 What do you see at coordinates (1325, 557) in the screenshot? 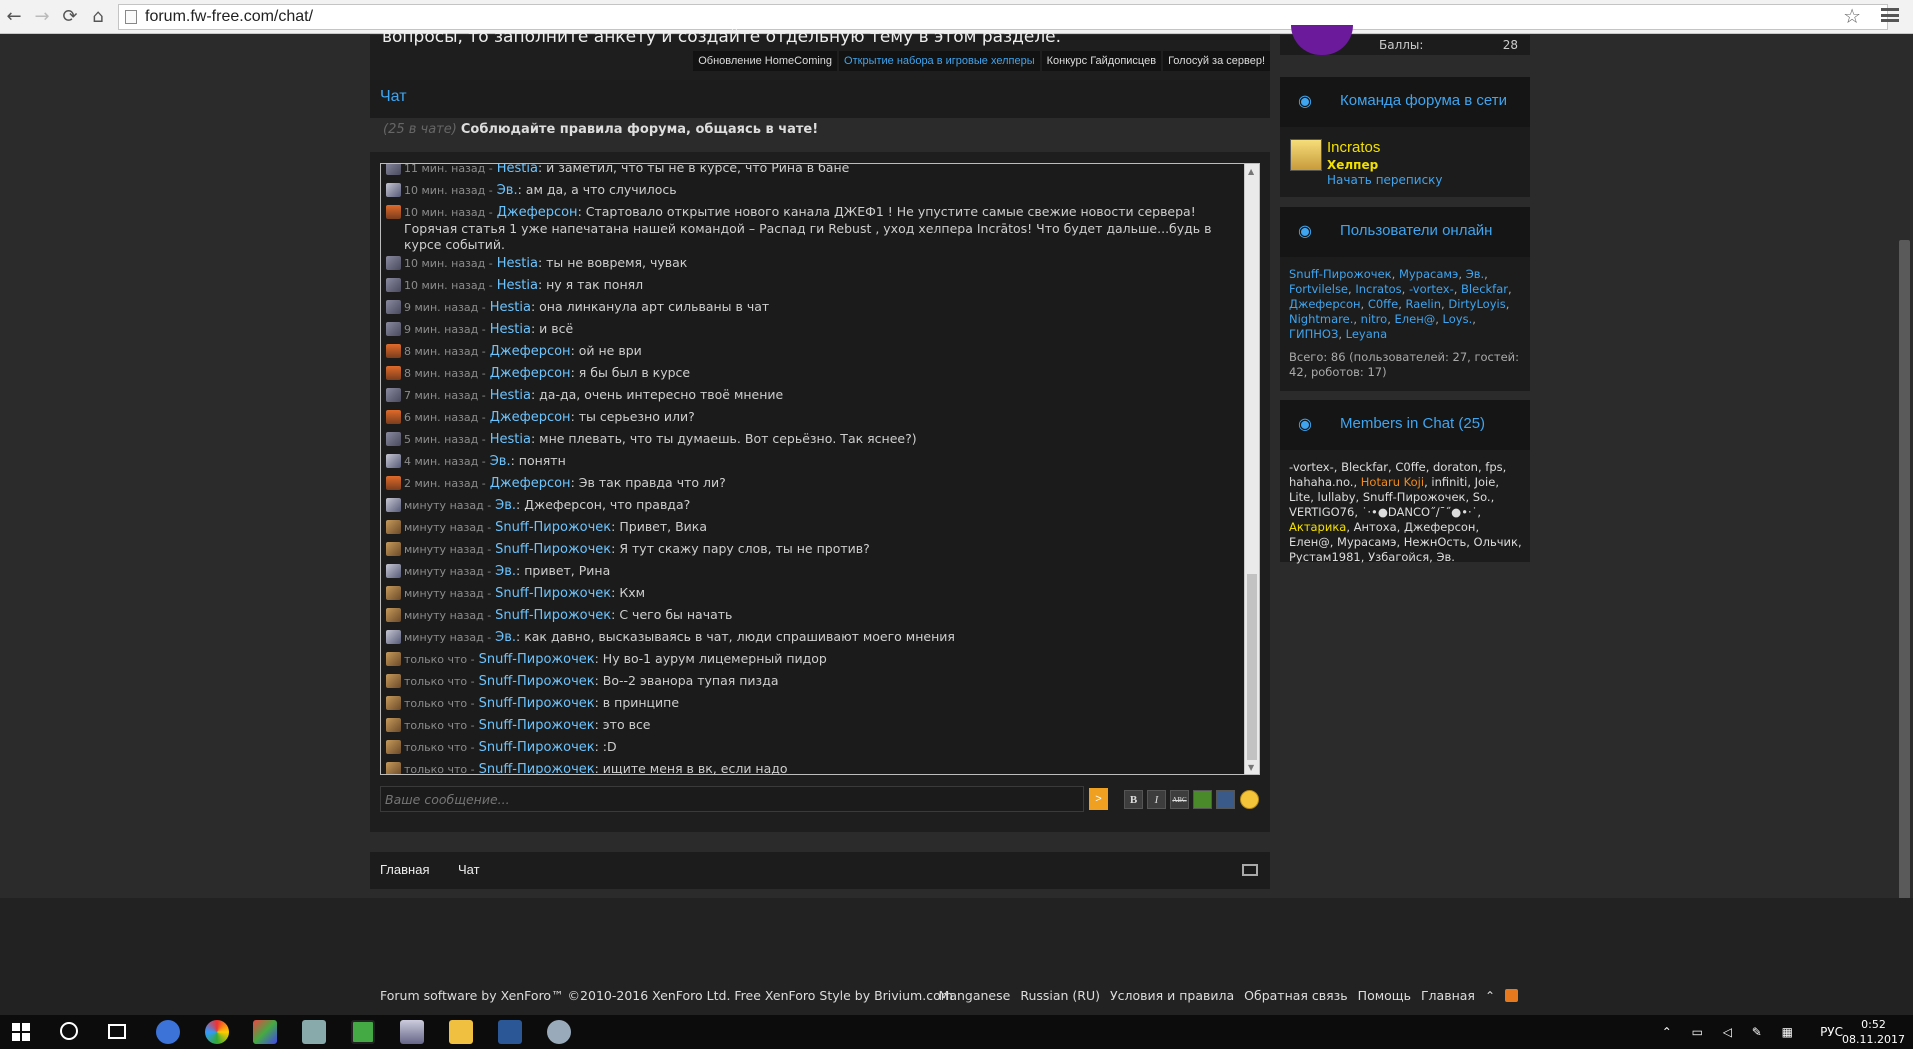
I see `chat-member-link: Рустам1981` at bounding box center [1325, 557].